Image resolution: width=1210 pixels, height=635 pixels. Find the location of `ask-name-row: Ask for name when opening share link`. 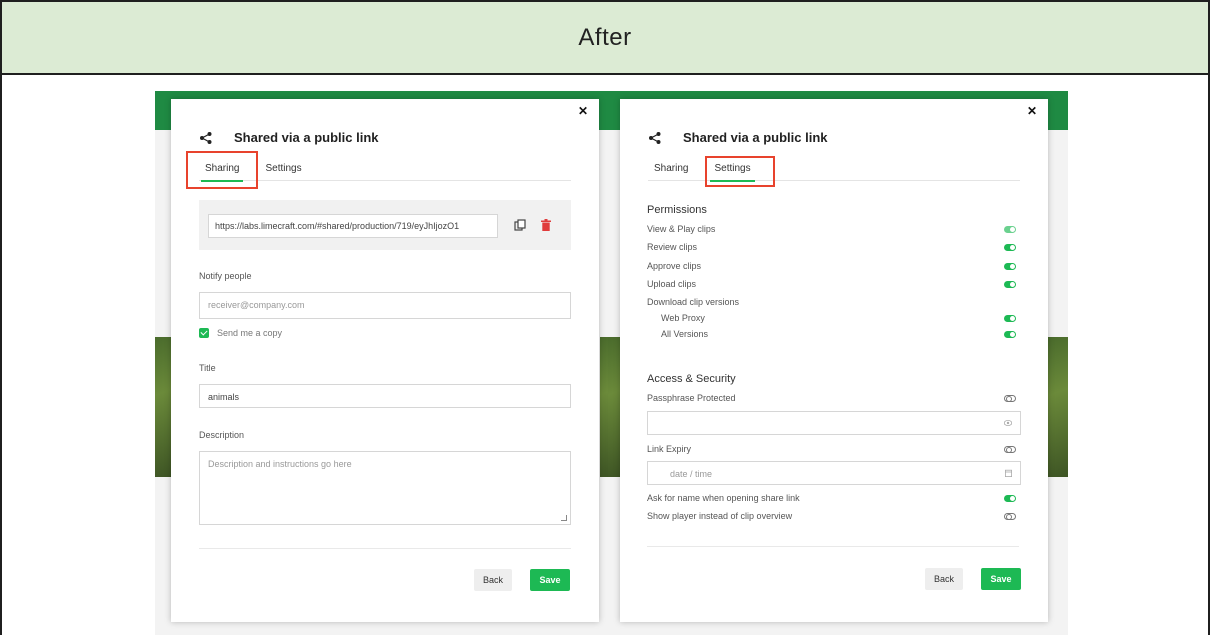

ask-name-row: Ask for name when opening share link is located at coordinates (833, 500).